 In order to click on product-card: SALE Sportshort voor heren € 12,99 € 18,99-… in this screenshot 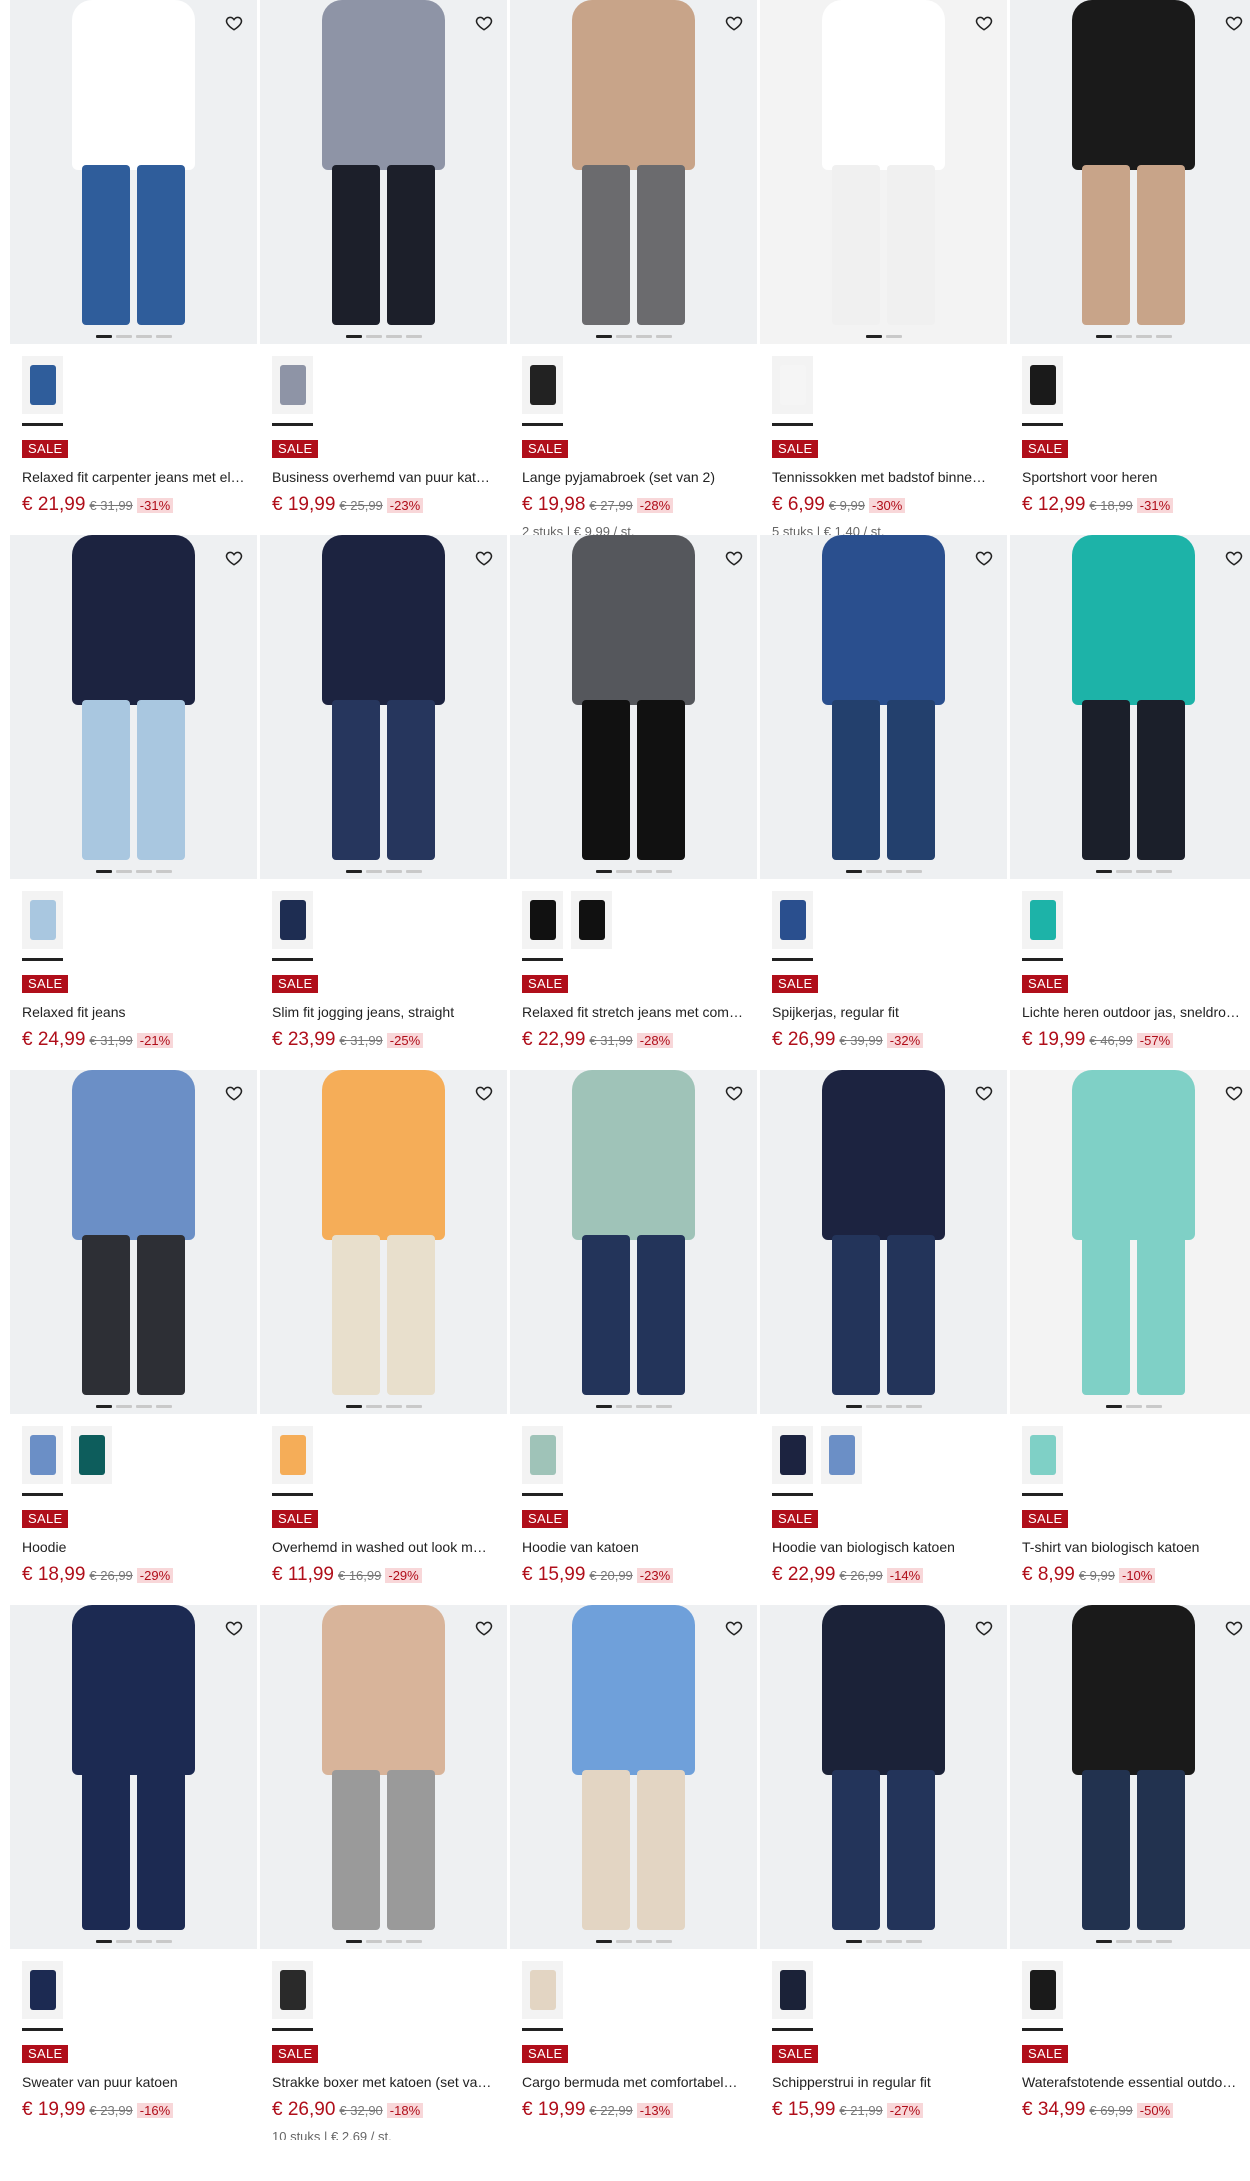, I will do `click(1130, 267)`.